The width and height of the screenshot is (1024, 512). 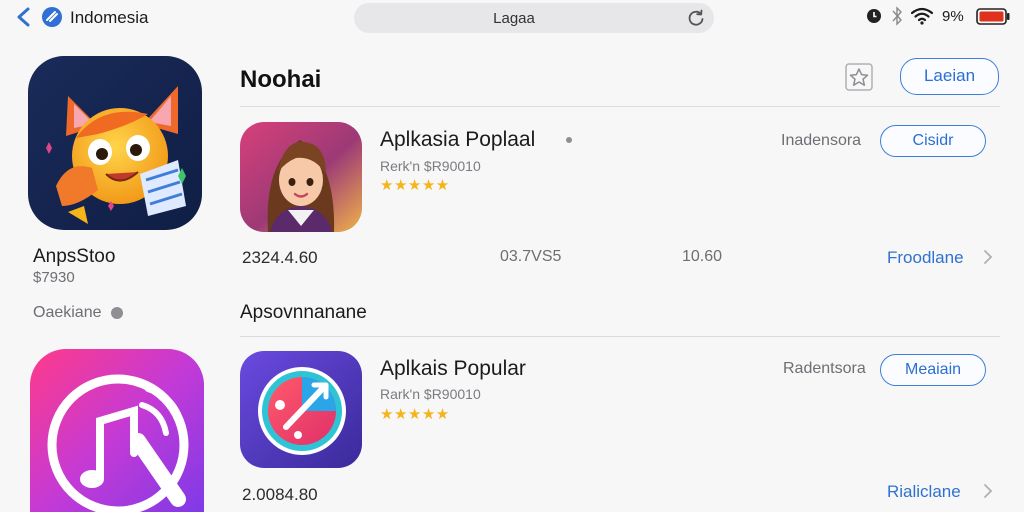 What do you see at coordinates (109, 18) in the screenshot?
I see `region-label: Indomesia` at bounding box center [109, 18].